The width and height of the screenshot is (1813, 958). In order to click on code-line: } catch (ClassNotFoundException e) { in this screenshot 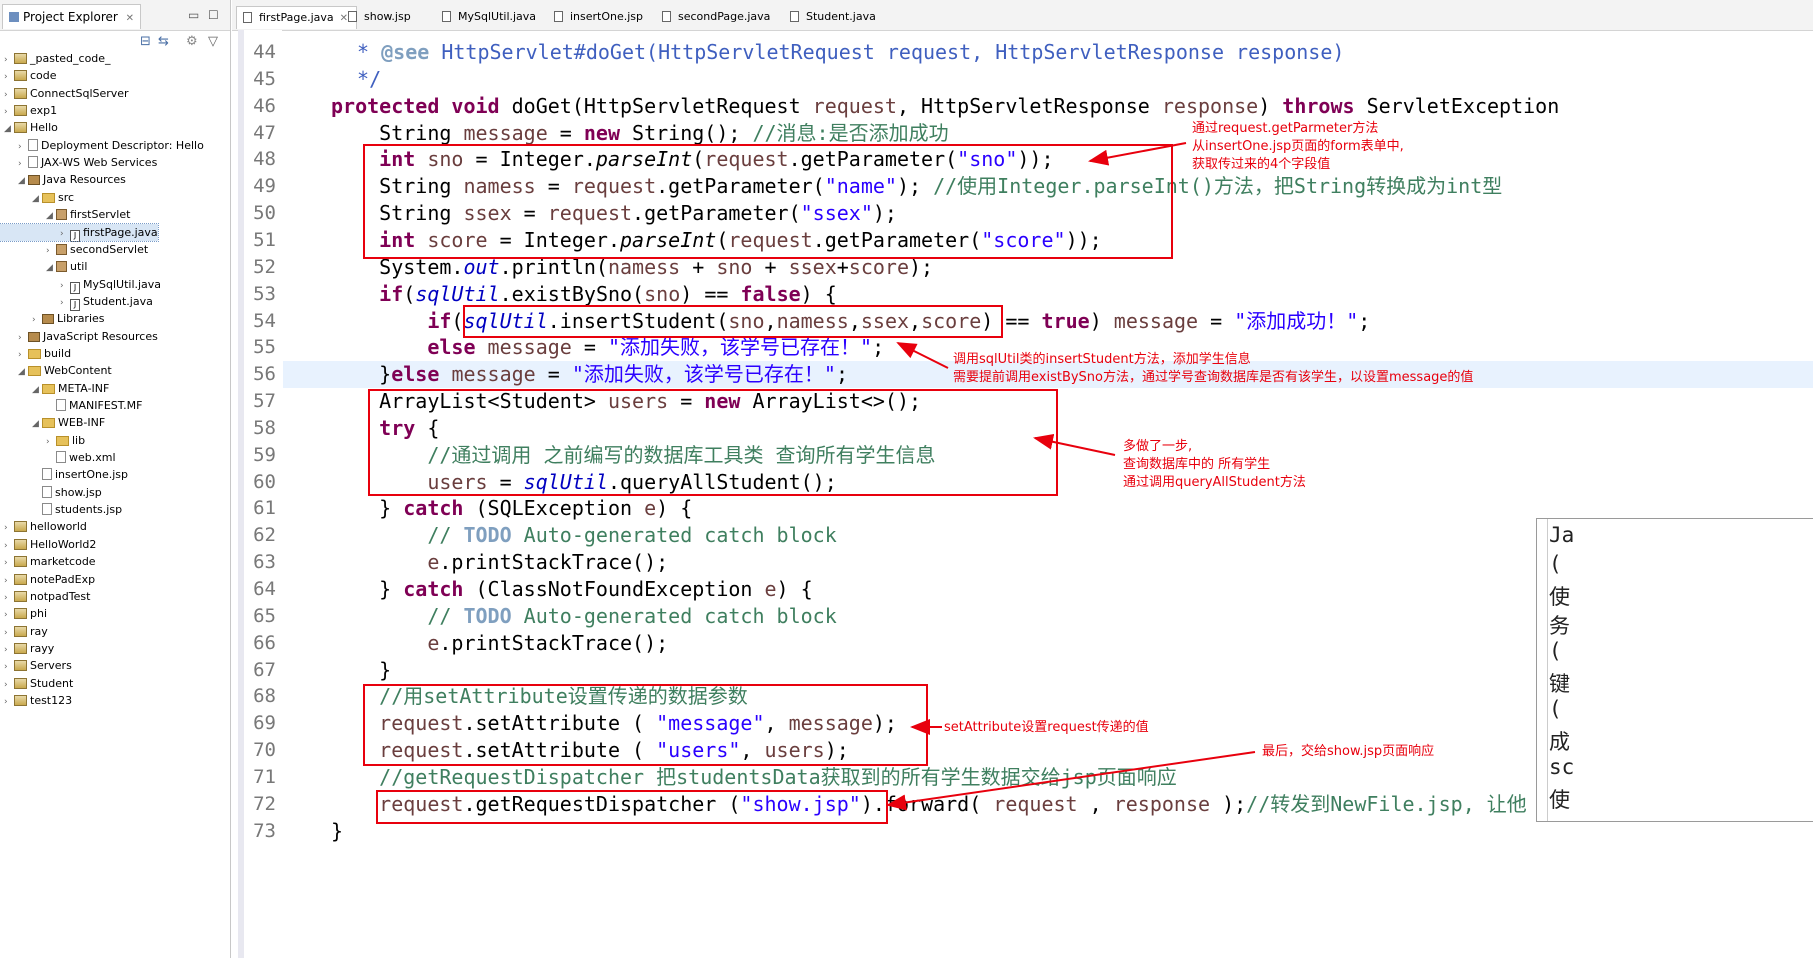, I will do `click(548, 589)`.